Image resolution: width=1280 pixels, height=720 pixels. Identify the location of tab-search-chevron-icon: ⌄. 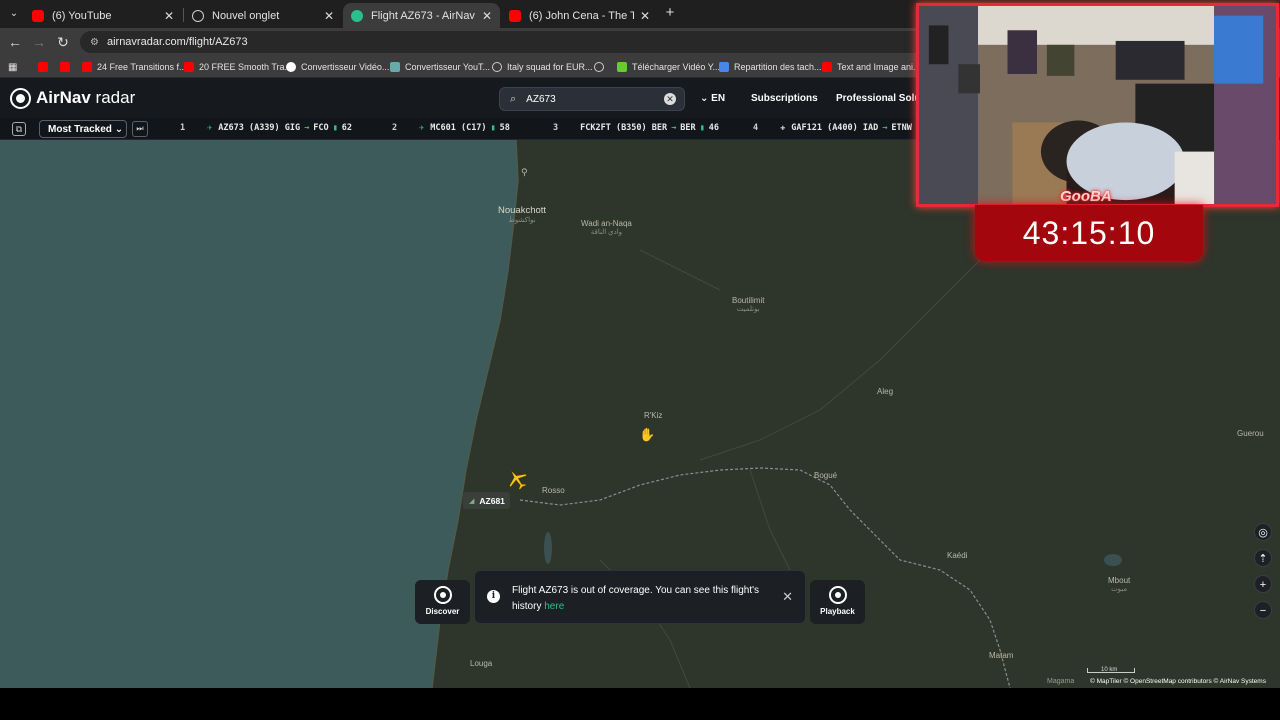
(14, 14).